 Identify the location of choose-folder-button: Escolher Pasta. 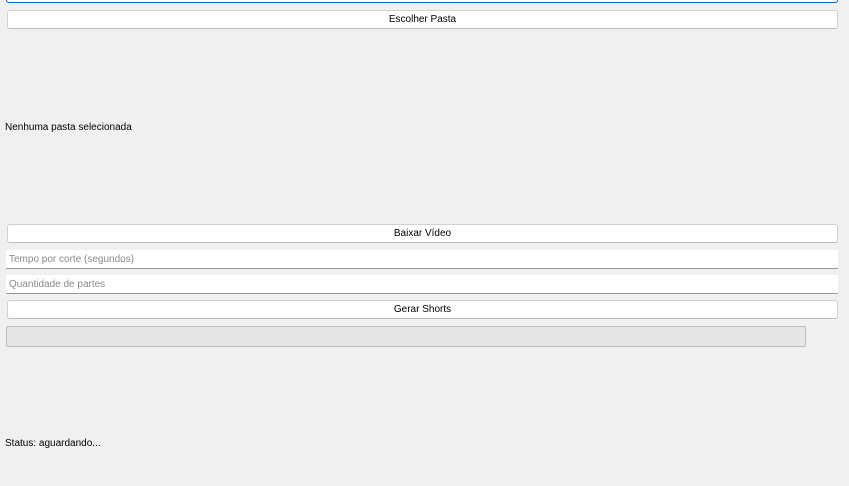
(422, 19).